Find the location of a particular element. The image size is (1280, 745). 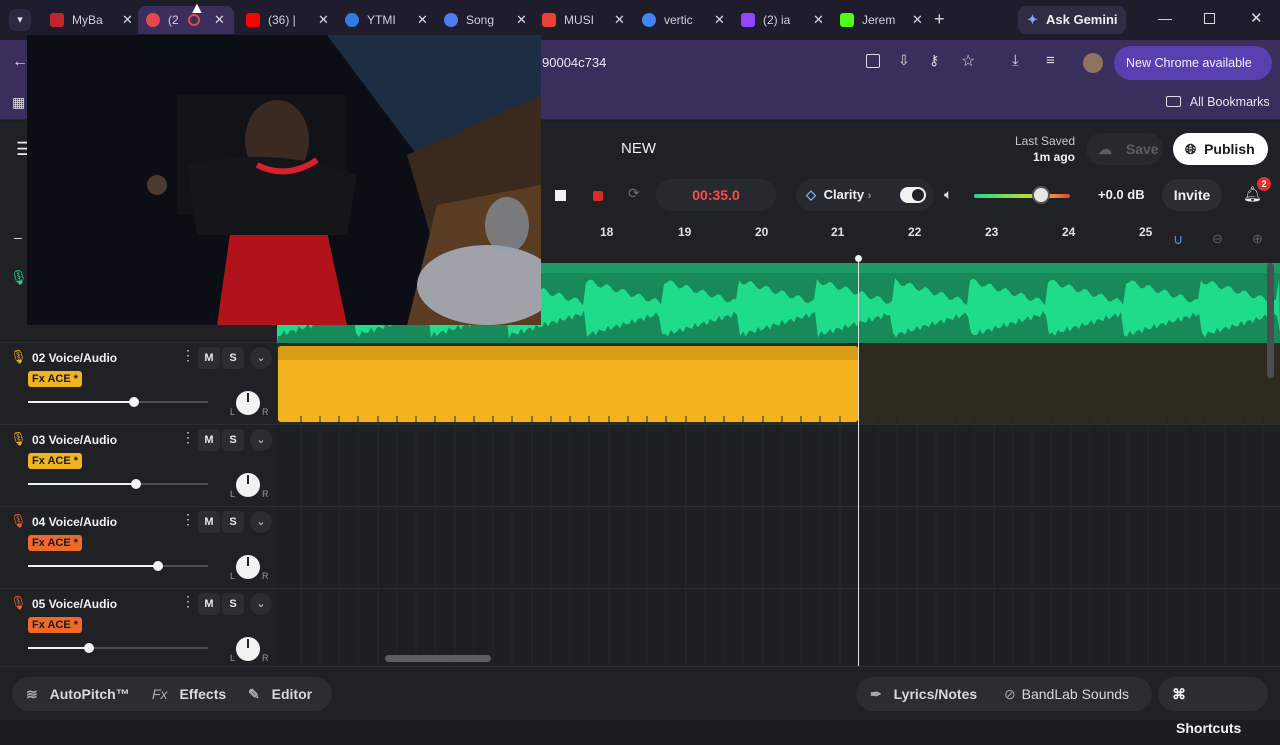

track-name: 03 Voice/Audio is located at coordinates (74, 440).